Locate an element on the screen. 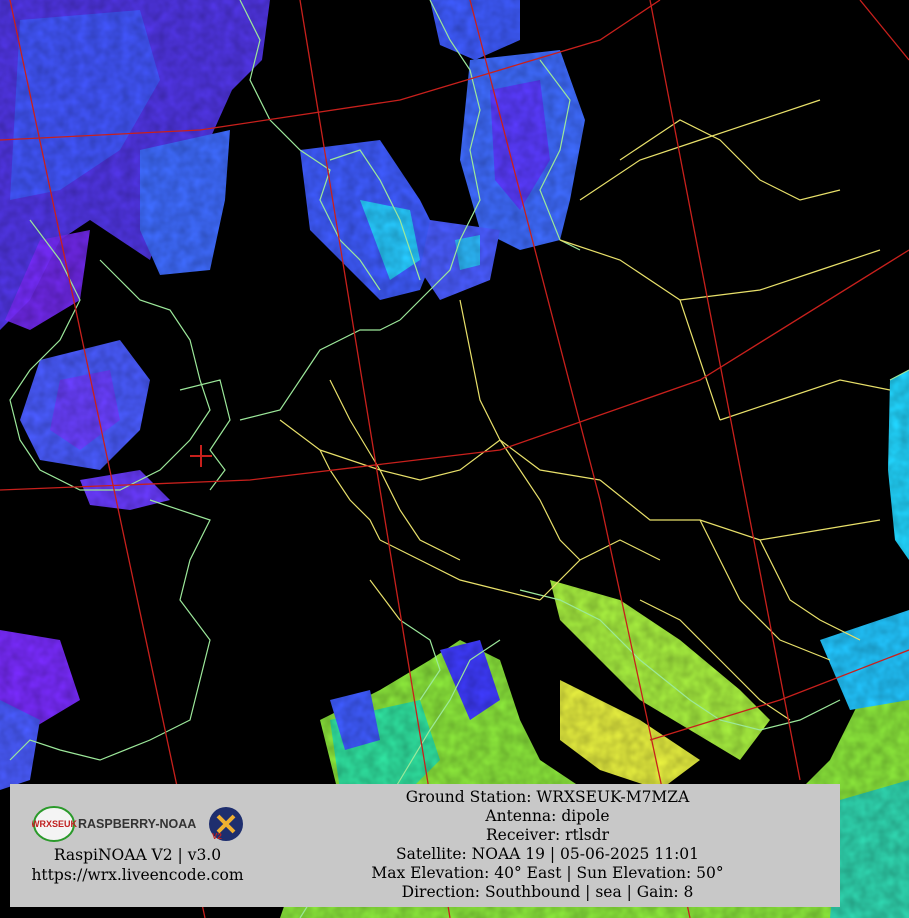 The image size is (909, 918). app-logo: WRXSEUK RASPBERRY-NOAA V2 is located at coordinates (139, 824).